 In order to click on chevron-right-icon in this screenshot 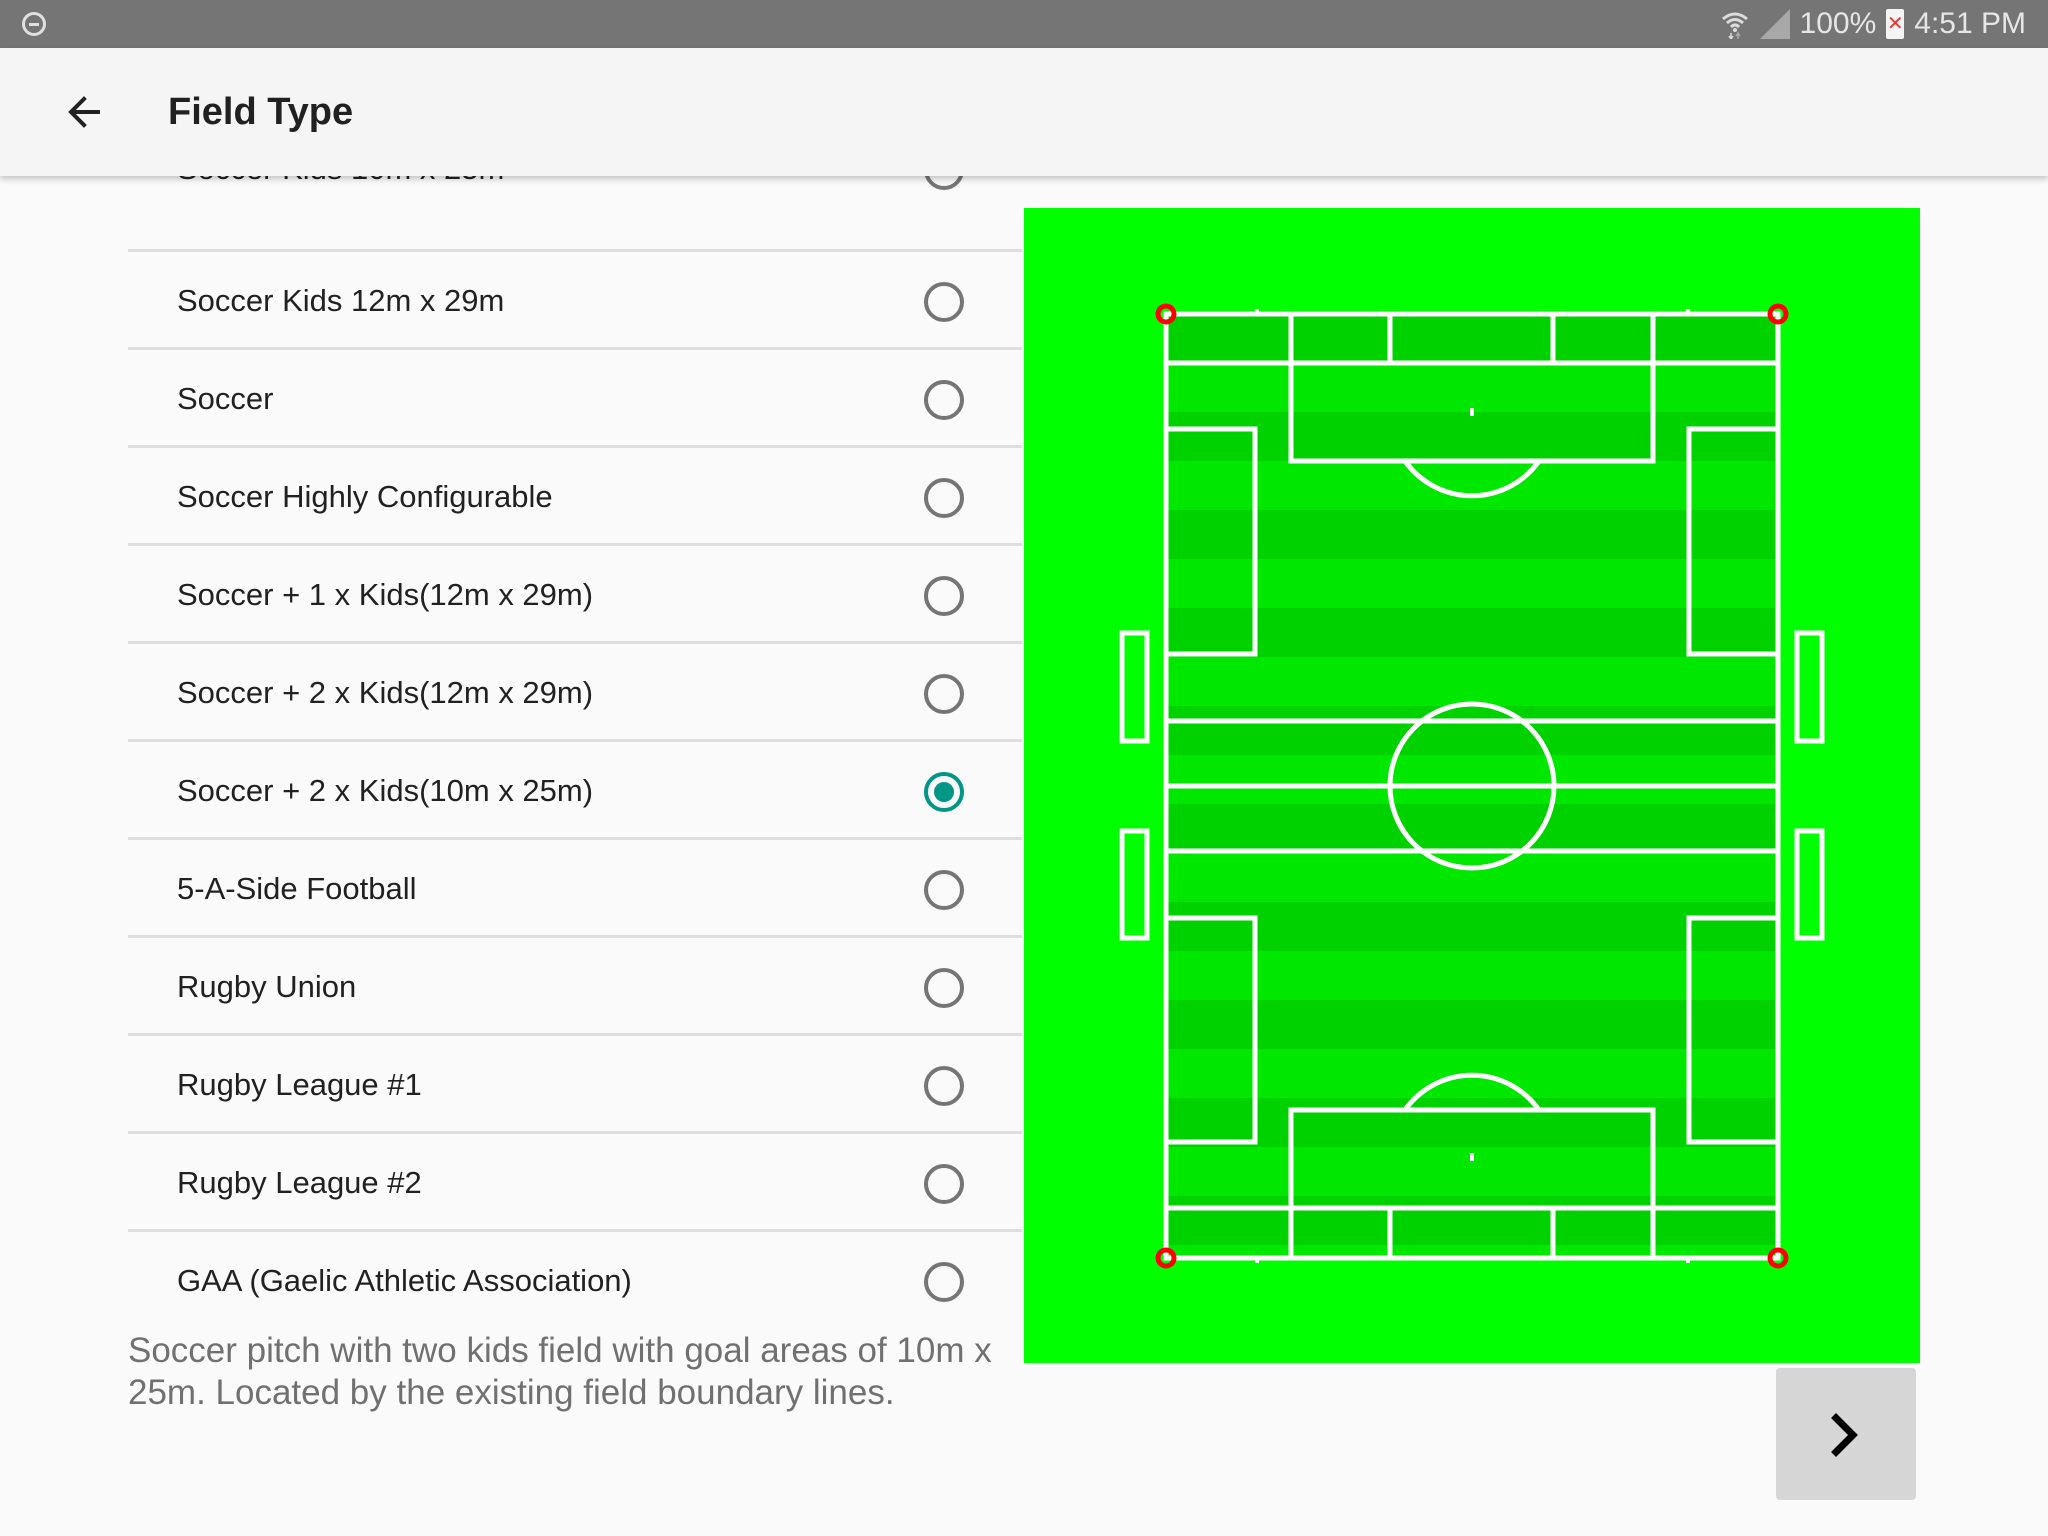, I will do `click(1844, 1435)`.